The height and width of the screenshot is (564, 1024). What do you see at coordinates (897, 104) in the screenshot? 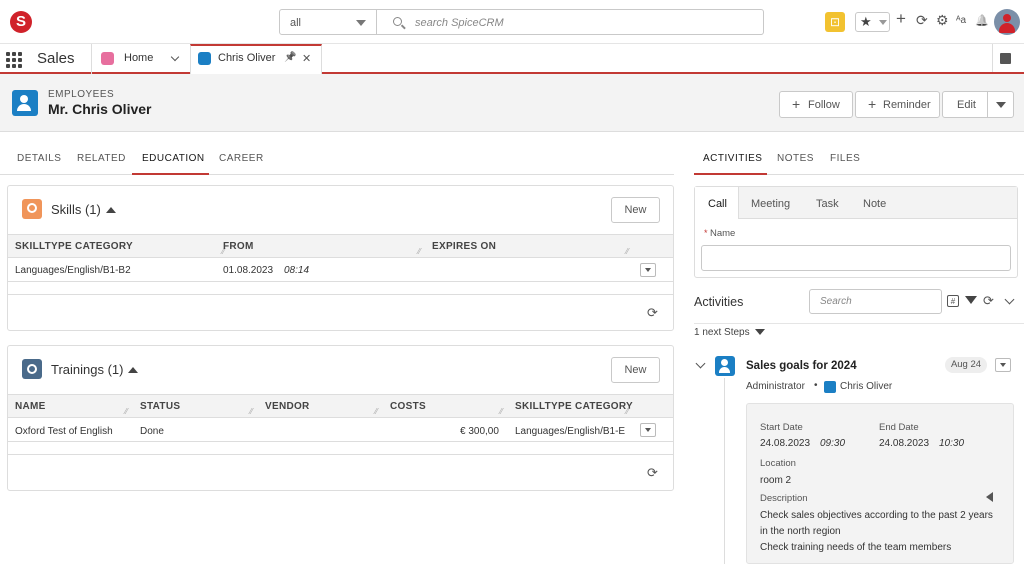
I see `reminder-button: + Reminder` at bounding box center [897, 104].